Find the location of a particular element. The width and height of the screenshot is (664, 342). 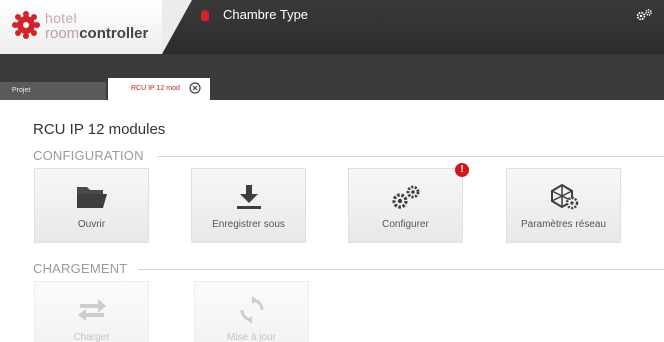

transfer-arrows-icon is located at coordinates (91, 310).